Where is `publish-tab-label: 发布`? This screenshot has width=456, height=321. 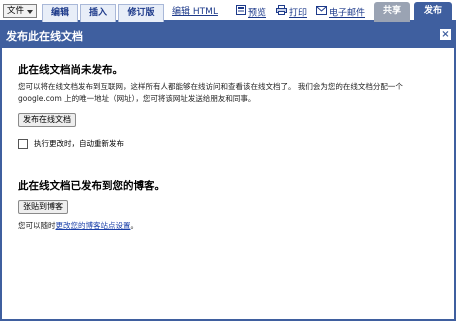 publish-tab-label: 发布 is located at coordinates (432, 11).